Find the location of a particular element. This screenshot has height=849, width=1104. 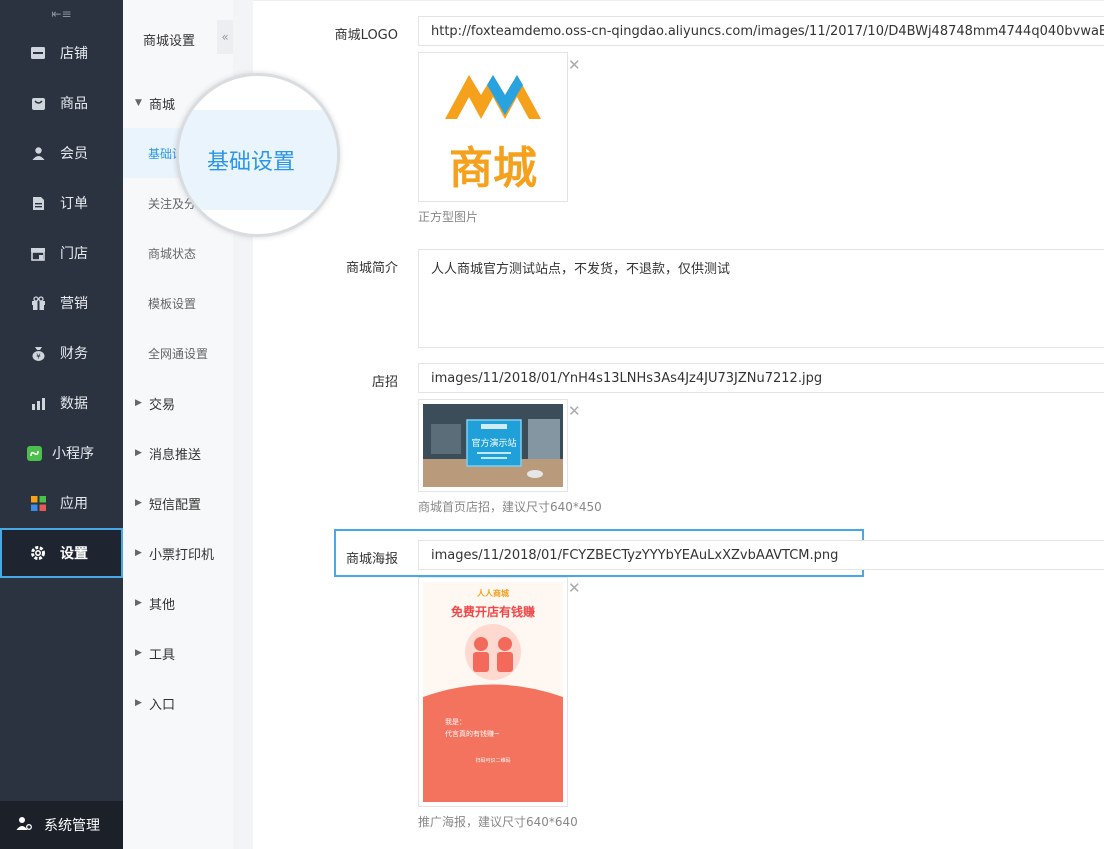

sidebar-item-label: 营销 is located at coordinates (74, 304).